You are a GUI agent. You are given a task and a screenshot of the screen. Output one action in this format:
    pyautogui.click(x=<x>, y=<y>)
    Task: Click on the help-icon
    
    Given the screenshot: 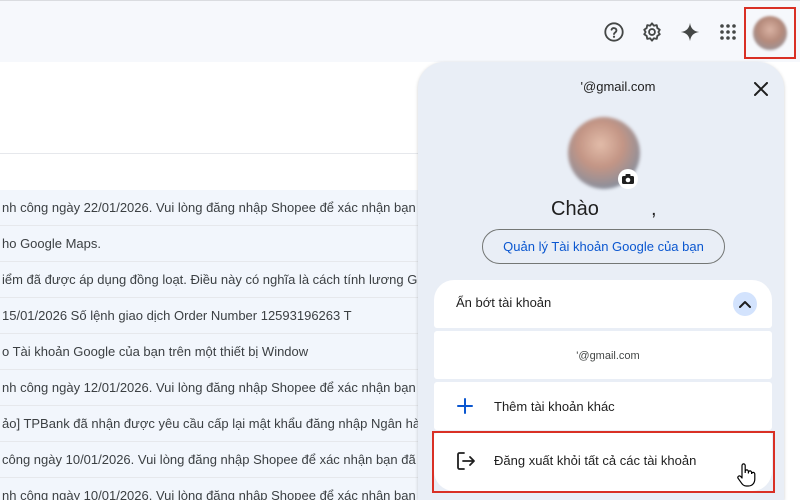 What is the action you would take?
    pyautogui.click(x=614, y=32)
    